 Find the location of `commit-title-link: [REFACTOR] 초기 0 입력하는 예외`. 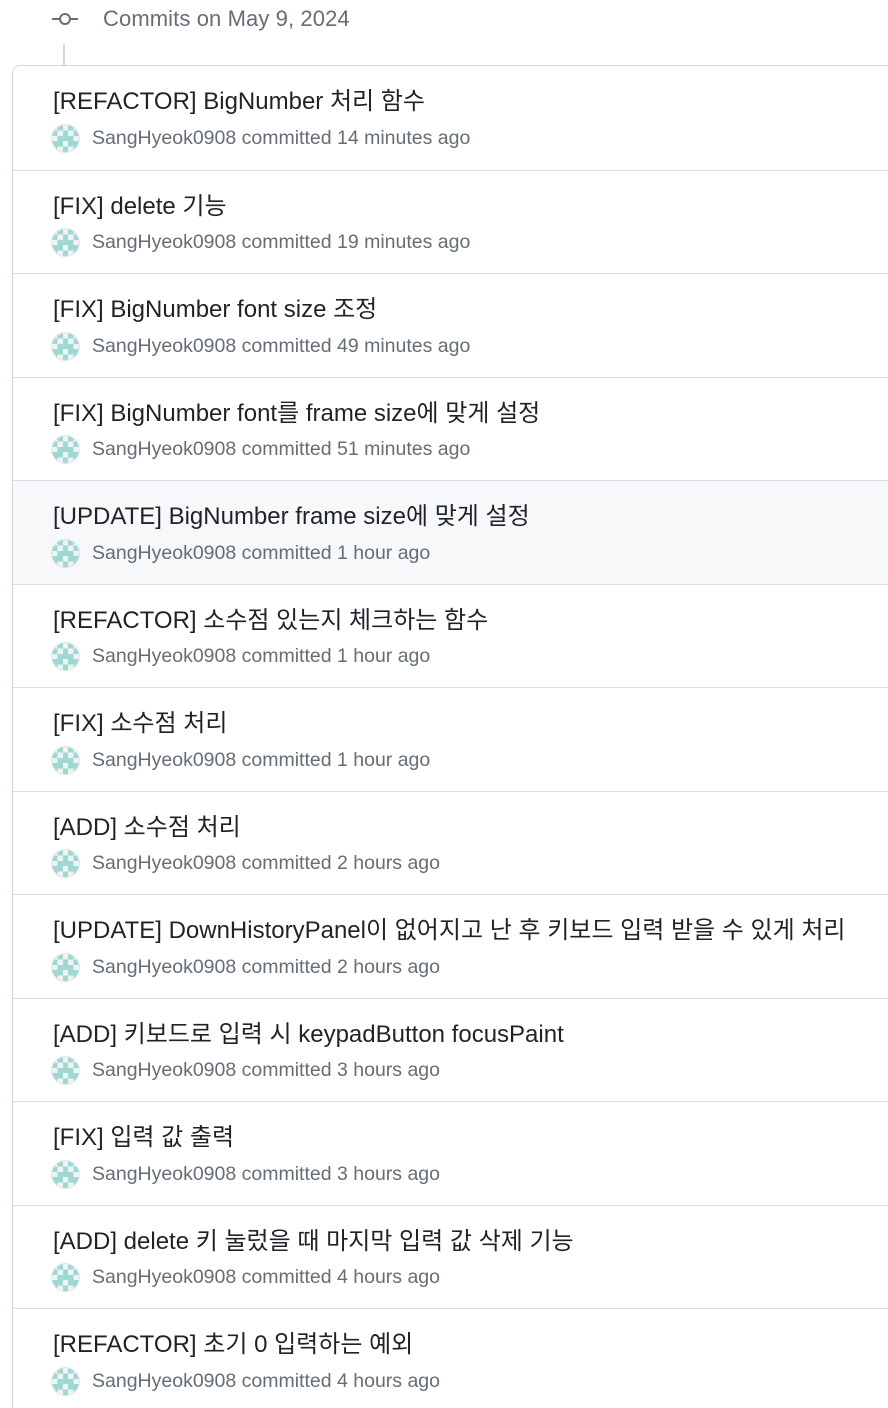

commit-title-link: [REFACTOR] 초기 0 입력하는 예외 is located at coordinates (233, 1341).